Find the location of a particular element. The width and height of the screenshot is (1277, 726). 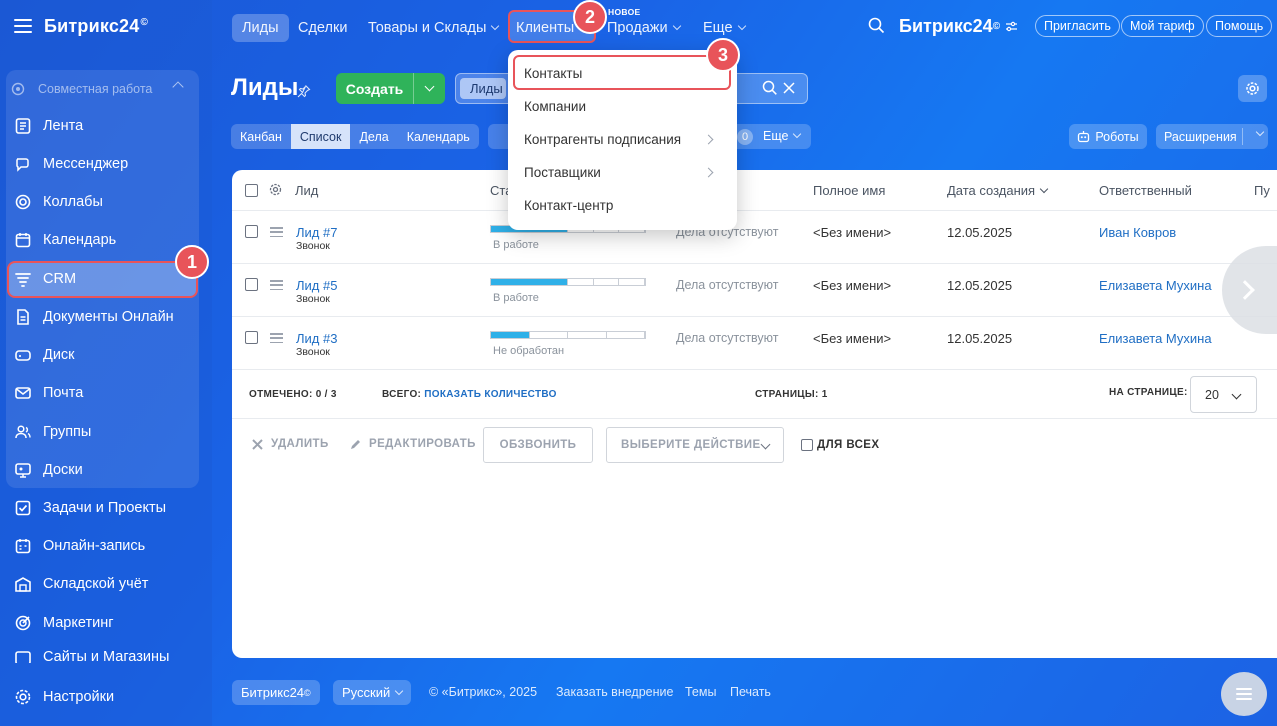

activity-cell: Дела отсутствуют is located at coordinates (727, 338).